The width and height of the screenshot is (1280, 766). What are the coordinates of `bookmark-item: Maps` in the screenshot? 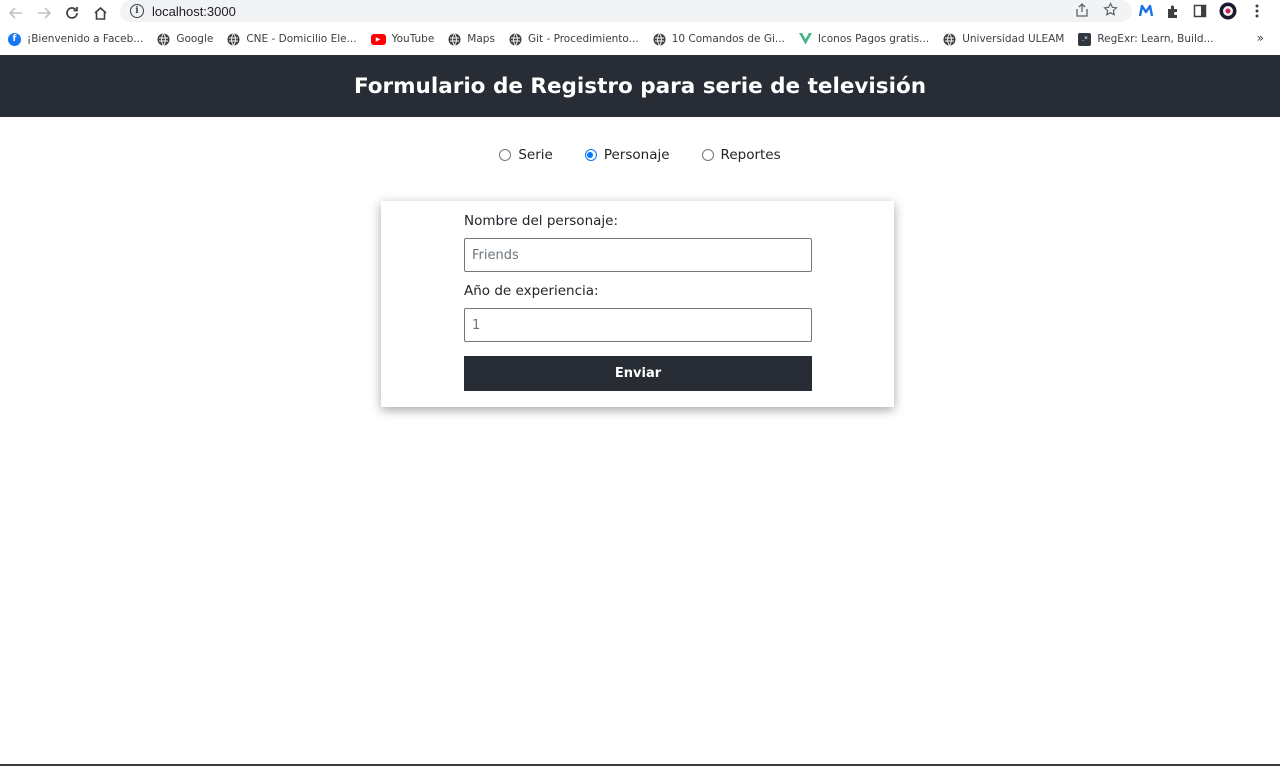 It's located at (471, 39).